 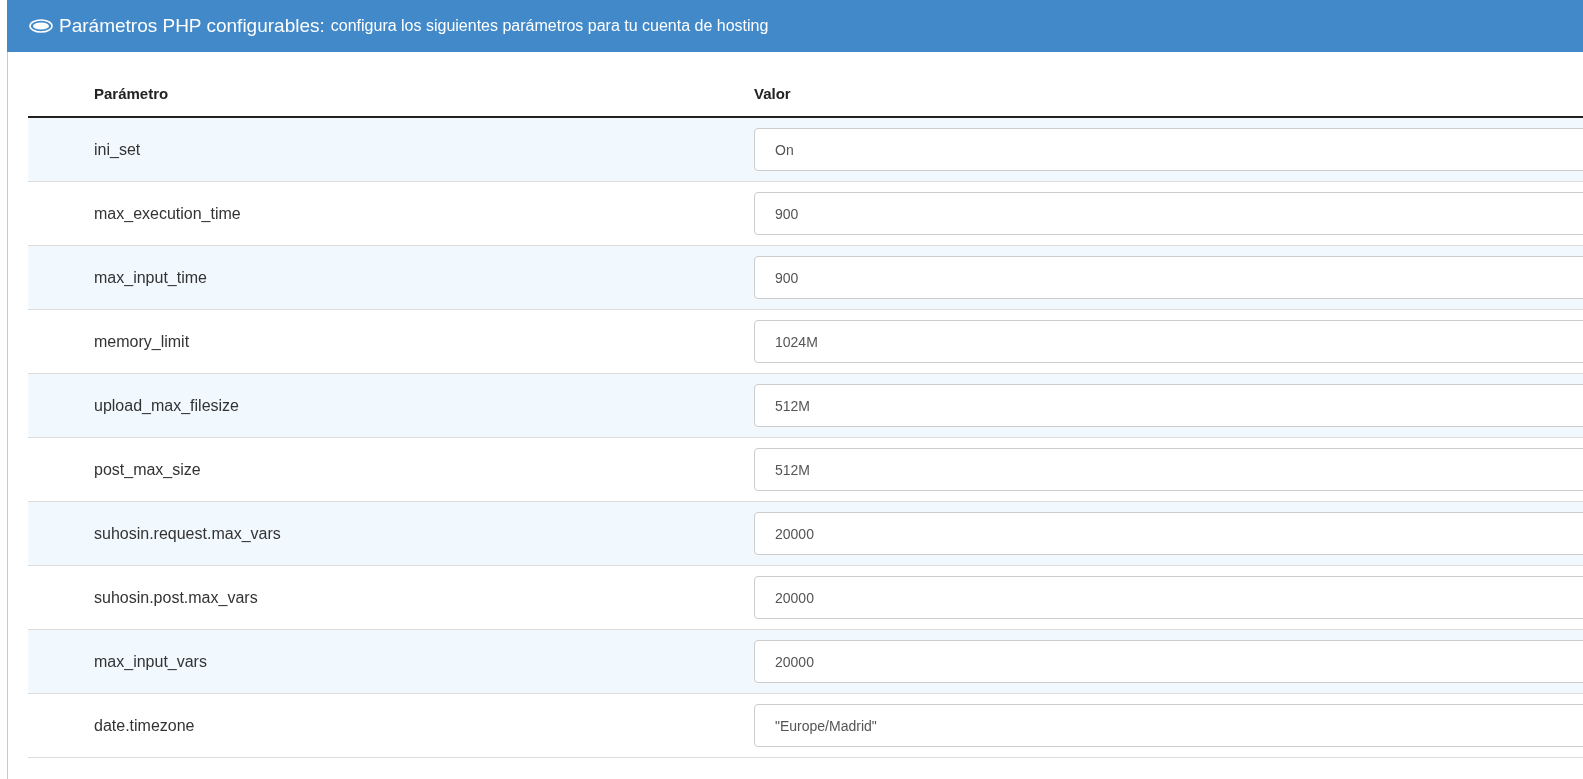 What do you see at coordinates (142, 341) in the screenshot?
I see `parameter-name: memory_limit` at bounding box center [142, 341].